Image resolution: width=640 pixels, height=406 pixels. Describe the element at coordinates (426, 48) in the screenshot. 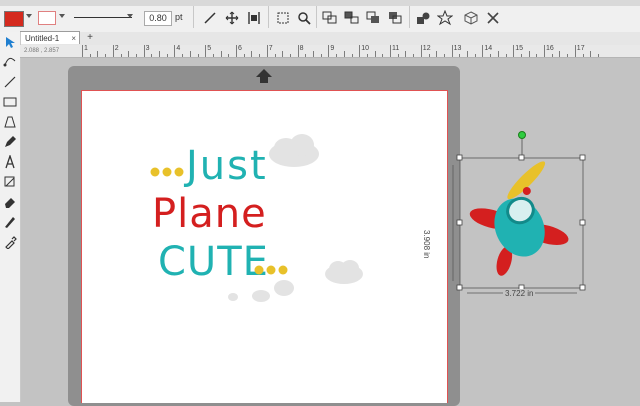

I see `ruler-tick-label: 12` at that location.